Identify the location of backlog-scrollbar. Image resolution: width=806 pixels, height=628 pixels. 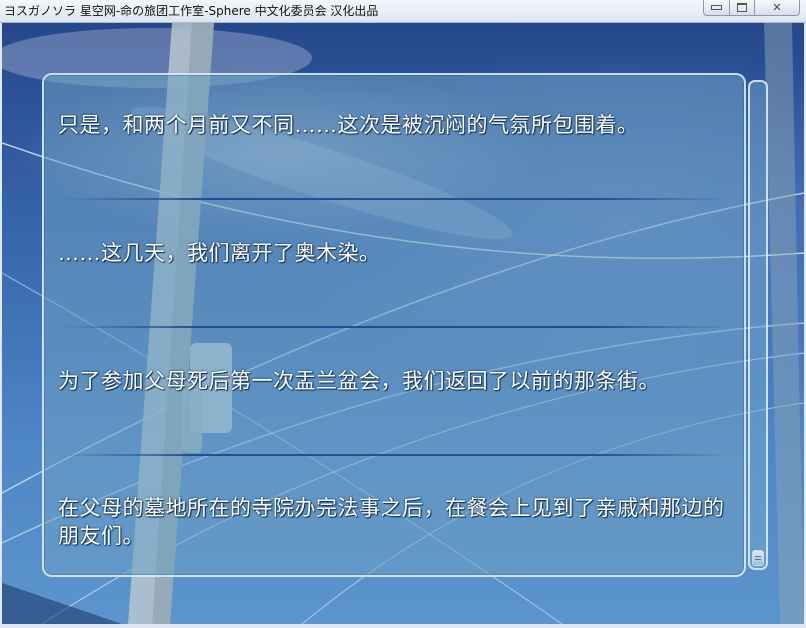
(758, 325).